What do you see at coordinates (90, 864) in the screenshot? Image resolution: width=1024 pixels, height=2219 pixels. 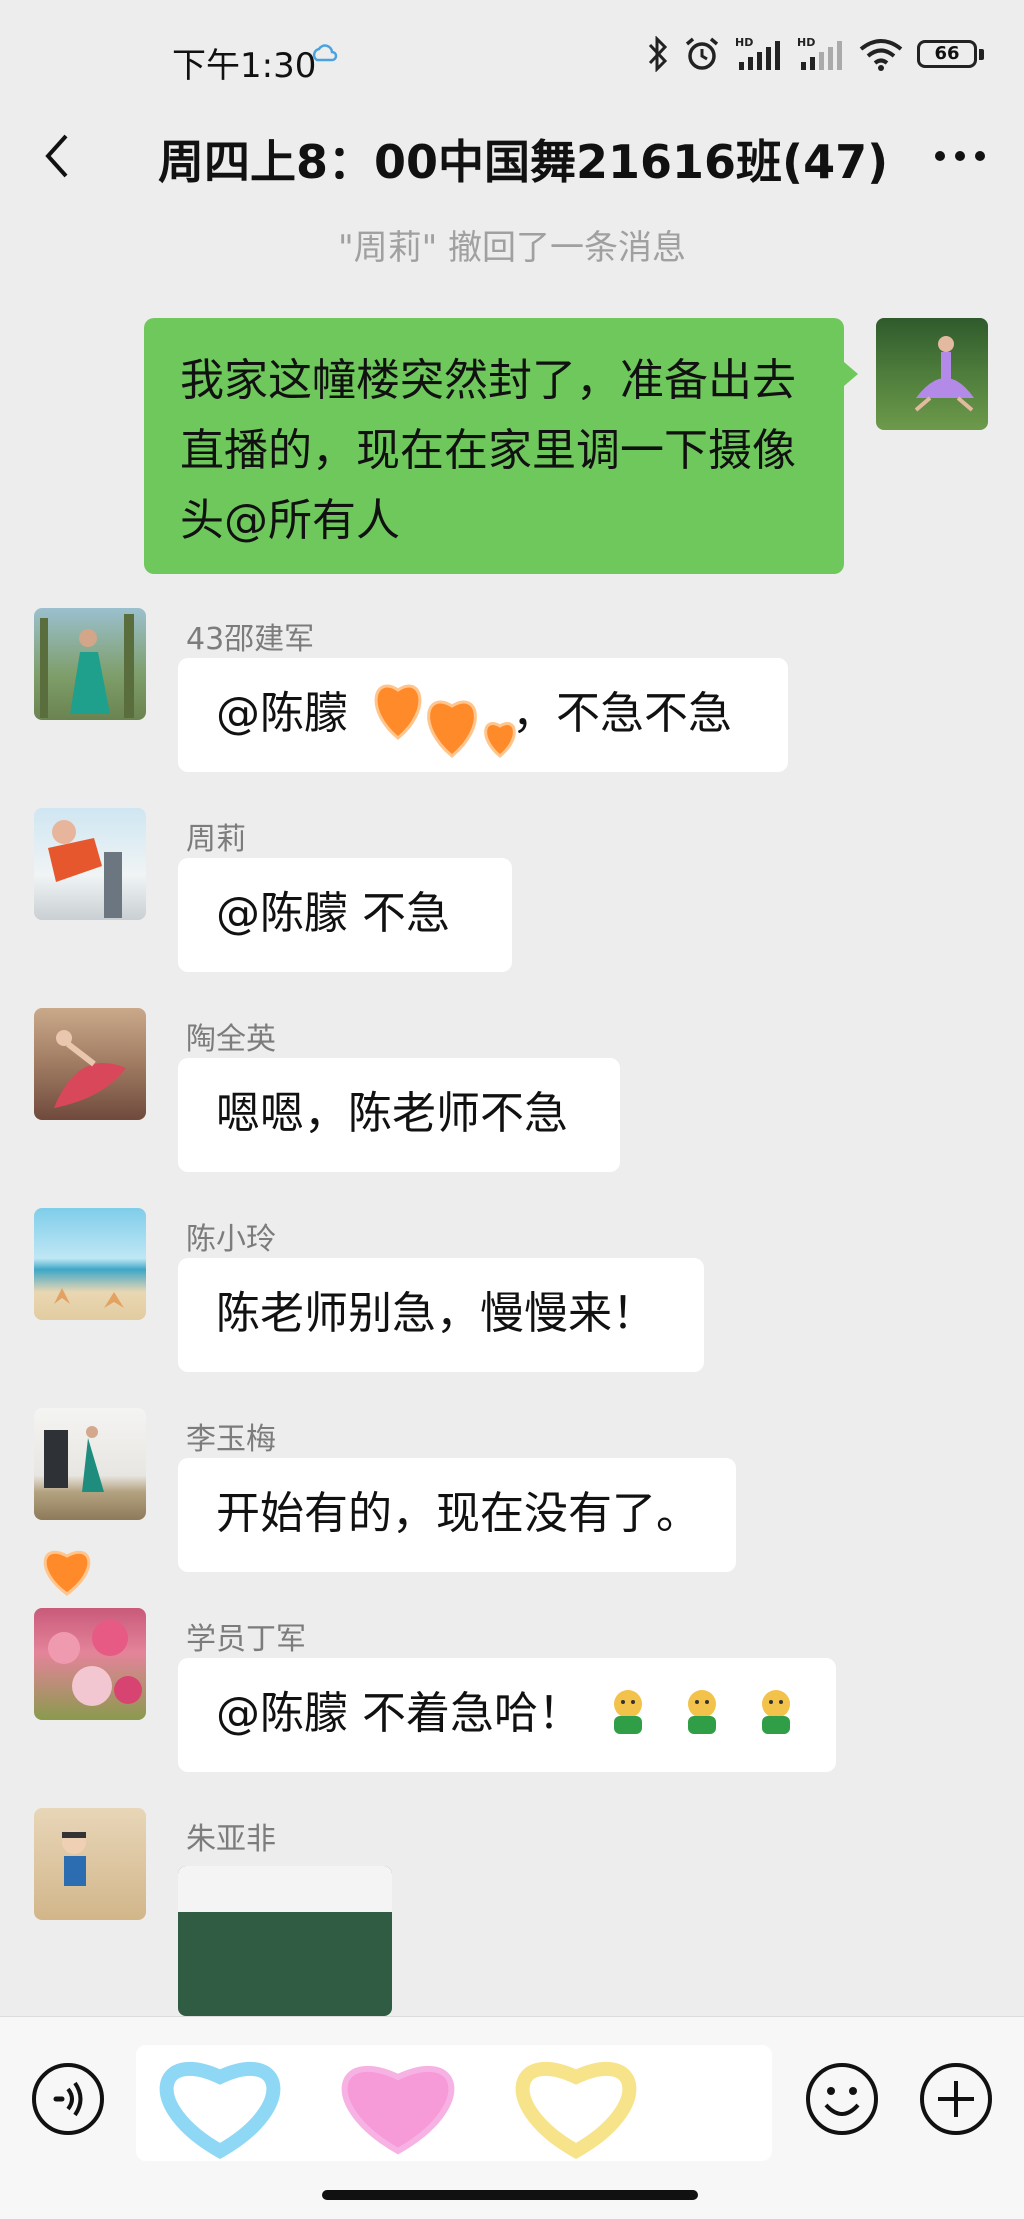 I see `avatar-zhouli` at bounding box center [90, 864].